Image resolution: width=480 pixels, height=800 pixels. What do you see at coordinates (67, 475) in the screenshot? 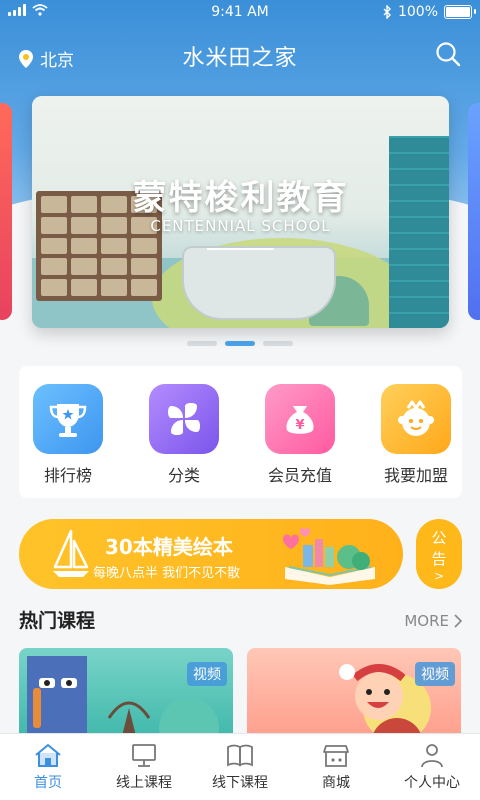
I see `menu-label: 排行榜` at bounding box center [67, 475].